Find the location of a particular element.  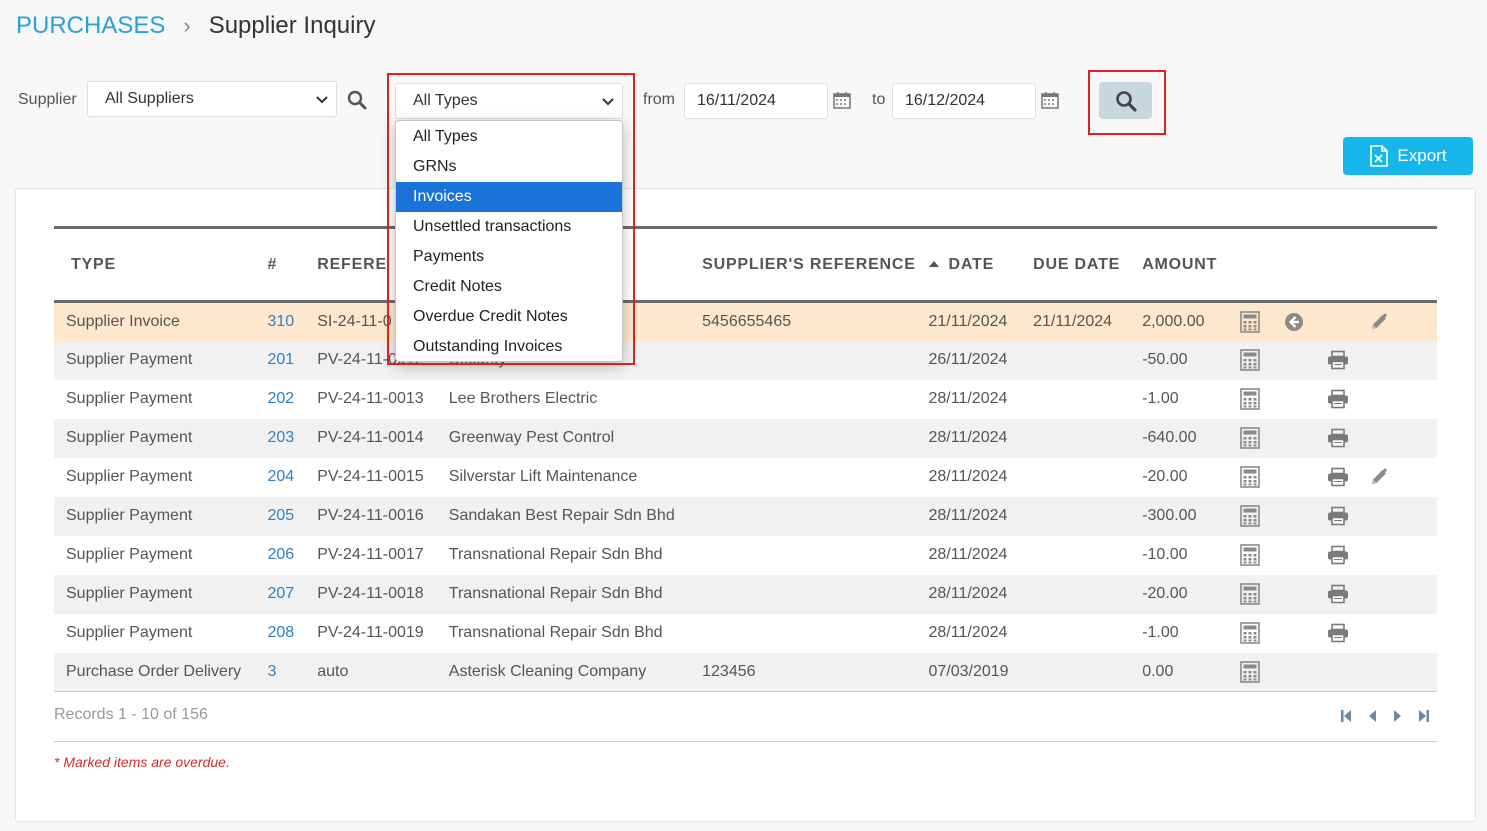

cell-type: Supplier Invoice is located at coordinates (123, 321).